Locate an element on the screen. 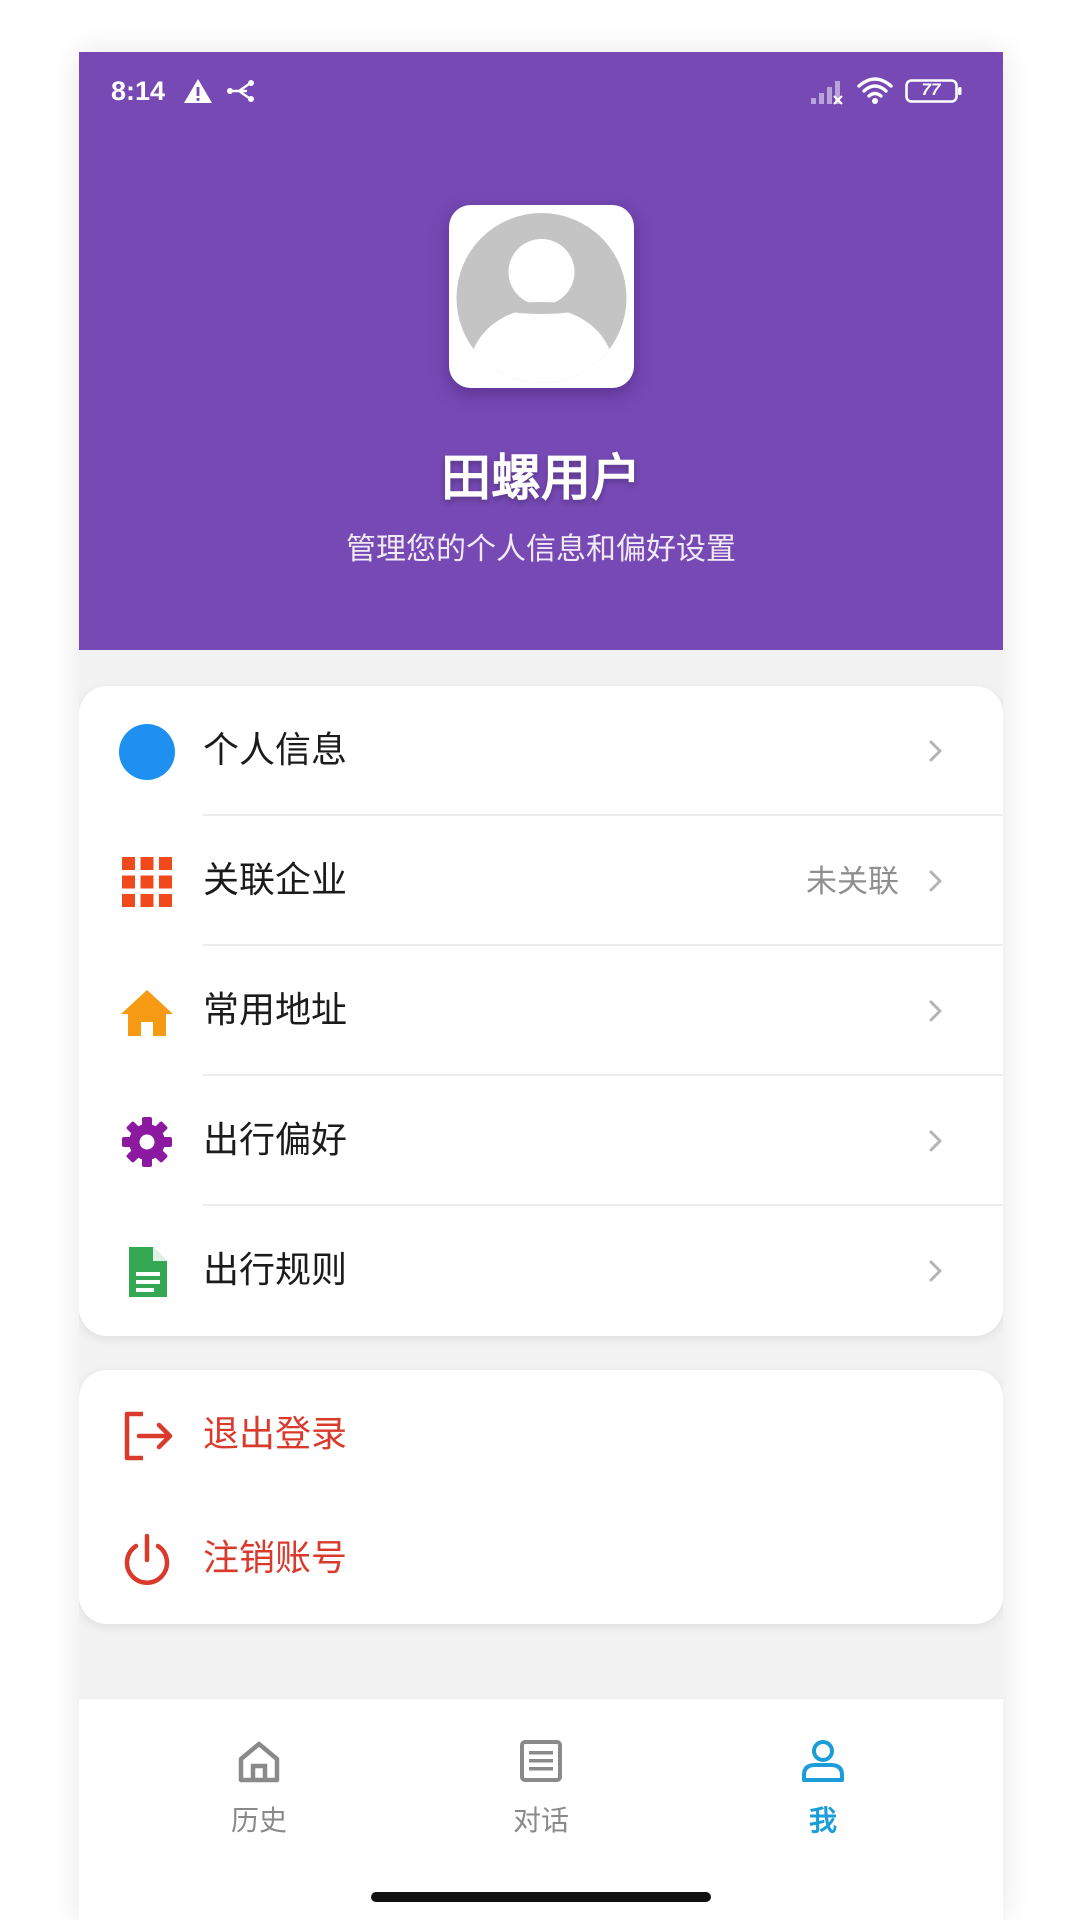 Image resolution: width=1080 pixels, height=1920 pixels. profile-name: 田螺用户 is located at coordinates (541, 478).